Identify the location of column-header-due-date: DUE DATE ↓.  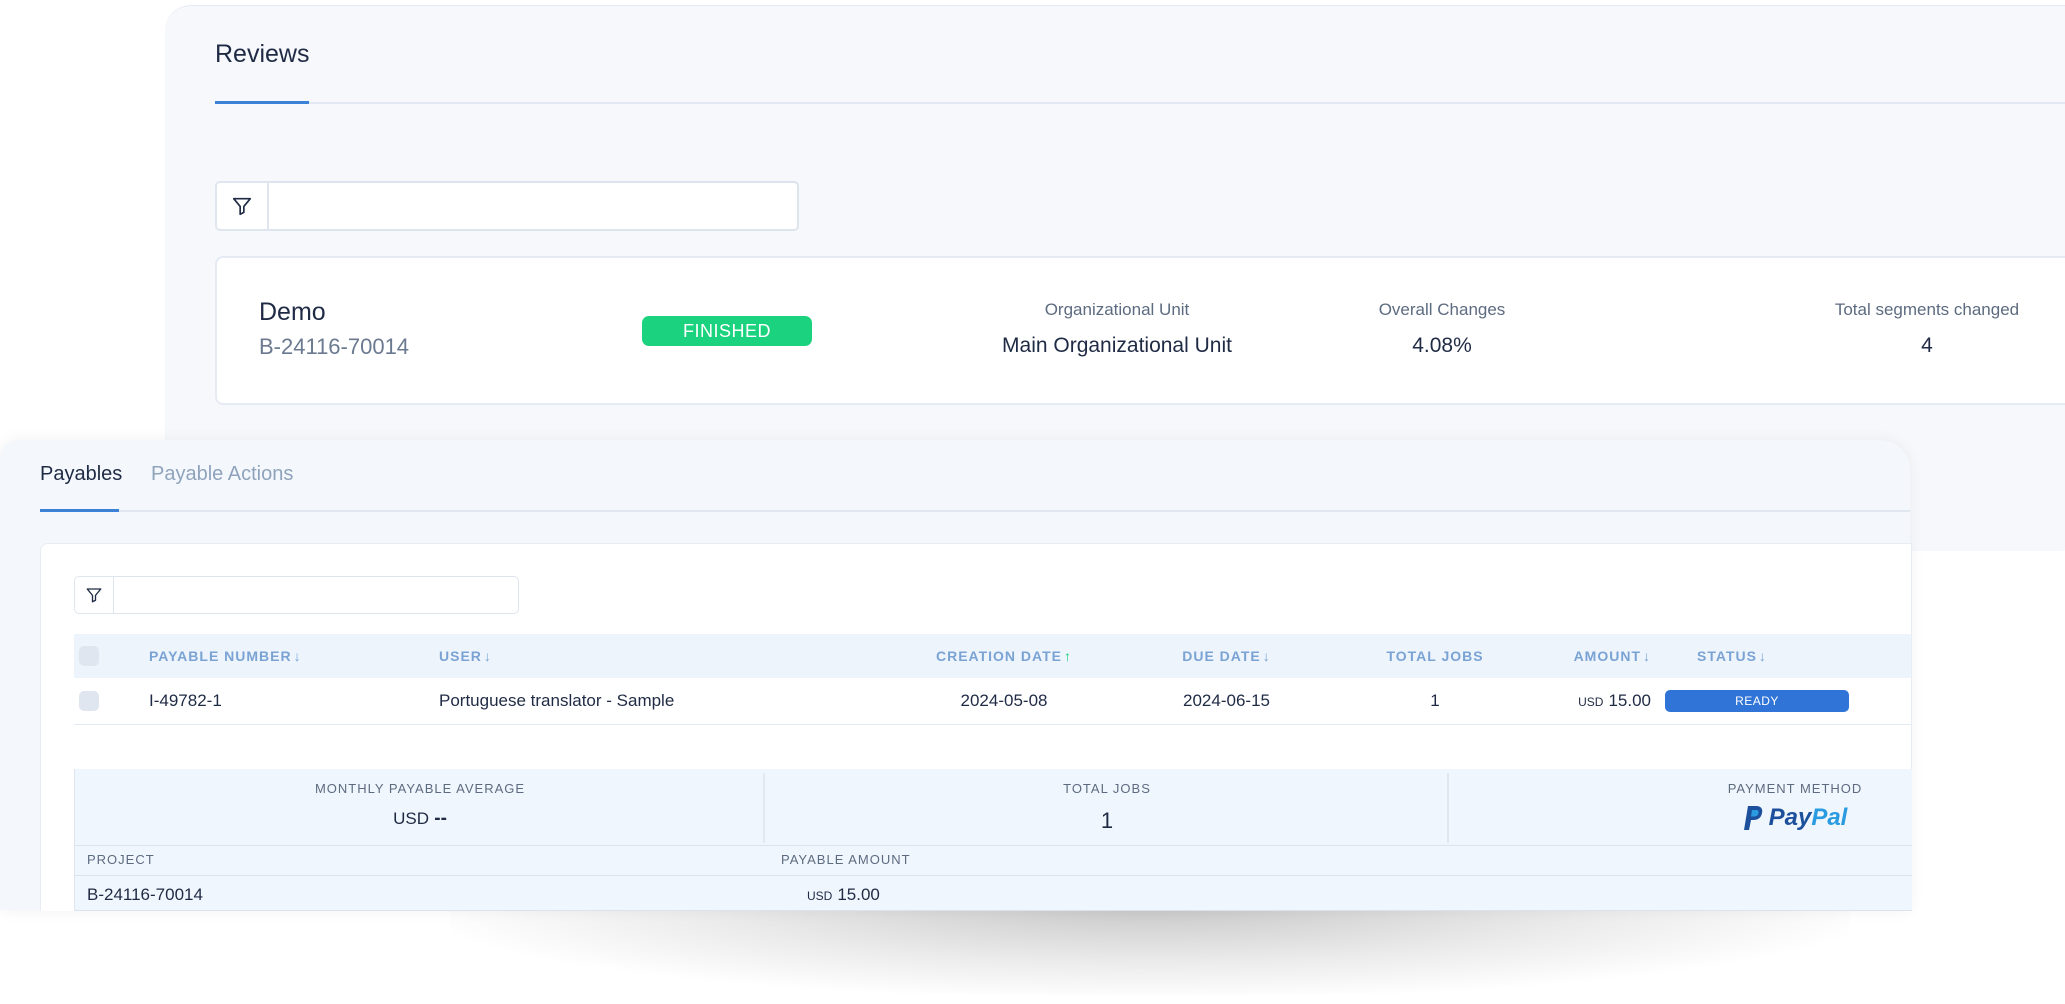
(1226, 656).